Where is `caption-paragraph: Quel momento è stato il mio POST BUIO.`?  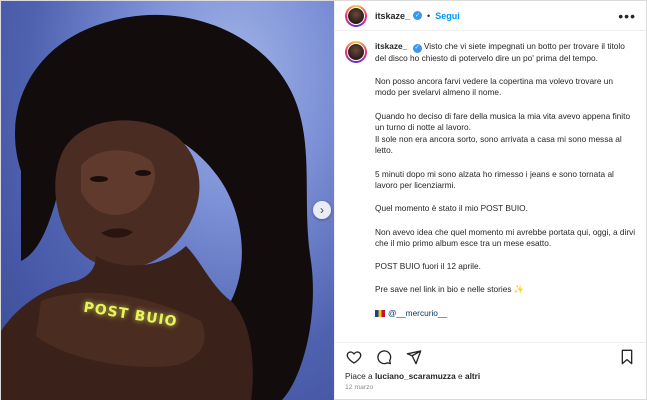
caption-paragraph: Quel momento è stato il mio POST BUIO. is located at coordinates (505, 209).